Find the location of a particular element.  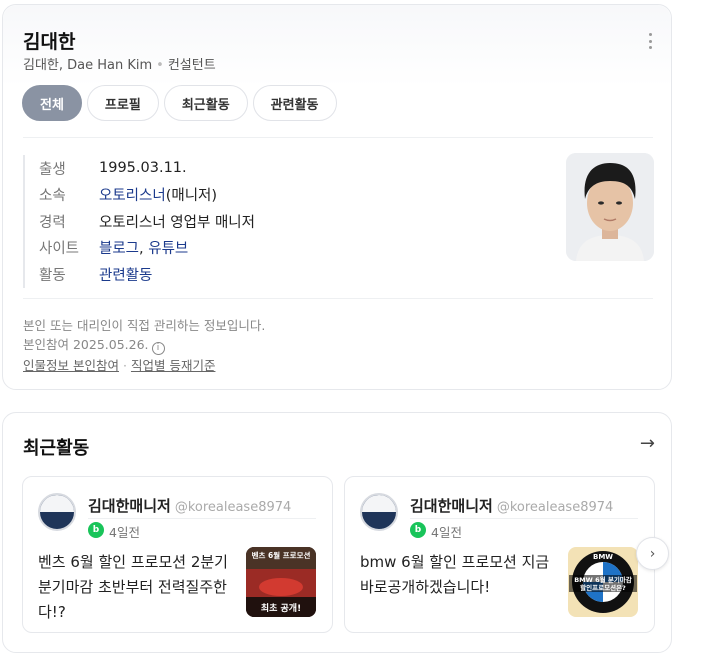

section-title: 최근활동 is located at coordinates (56, 448).